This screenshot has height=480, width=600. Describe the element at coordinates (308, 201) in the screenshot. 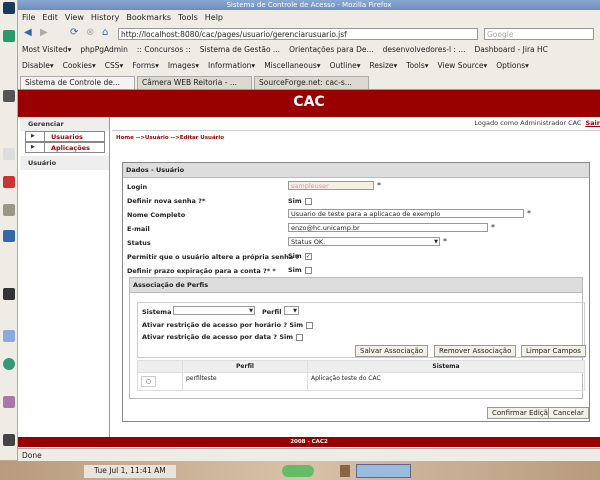

I see `nova-senha-checkbox` at that location.